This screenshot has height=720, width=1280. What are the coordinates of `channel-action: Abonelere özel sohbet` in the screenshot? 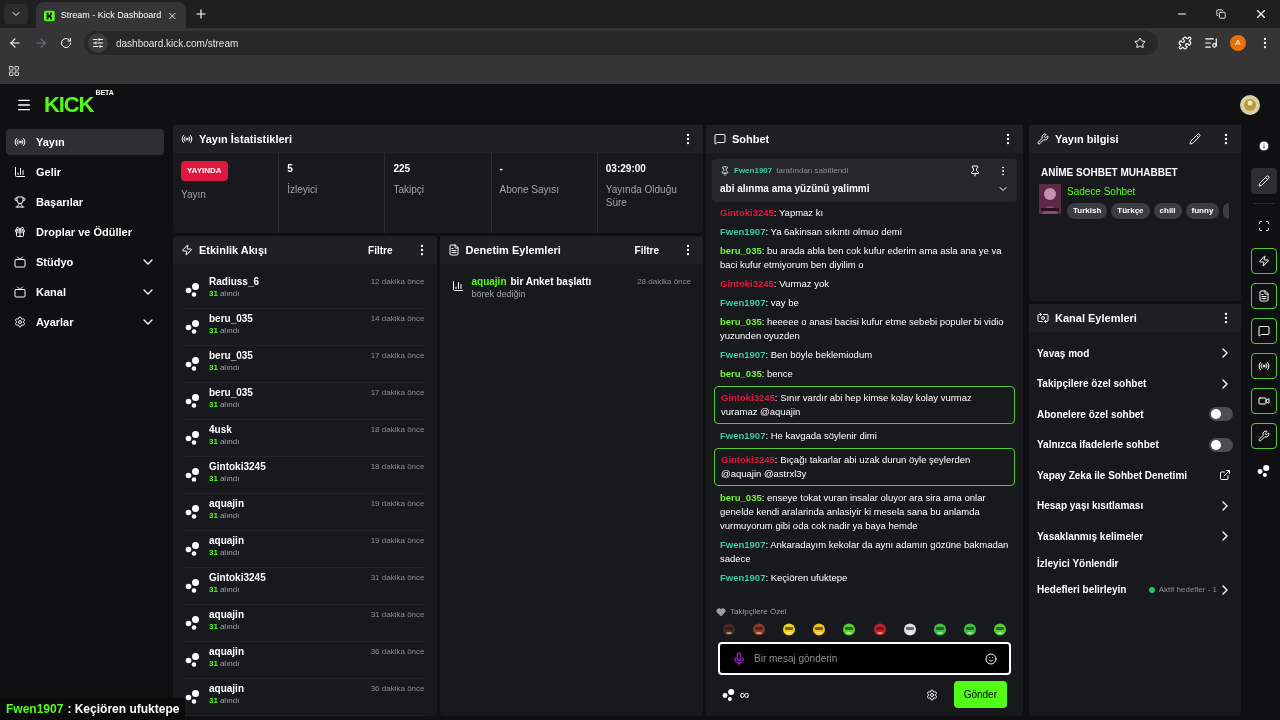 It's located at (1135, 414).